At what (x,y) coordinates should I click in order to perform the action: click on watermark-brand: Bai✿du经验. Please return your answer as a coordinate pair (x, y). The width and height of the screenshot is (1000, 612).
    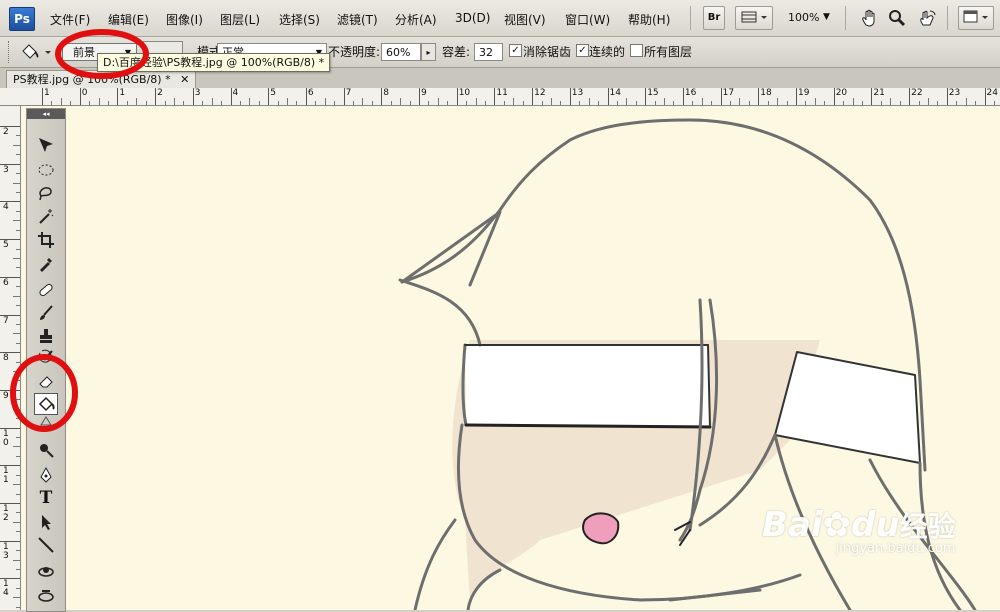
    Looking at the image, I should click on (859, 525).